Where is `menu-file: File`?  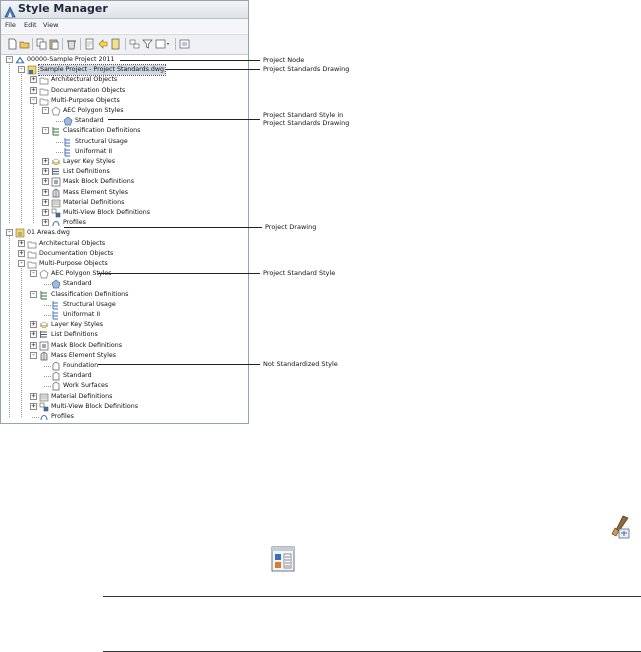 menu-file: File is located at coordinates (10, 25).